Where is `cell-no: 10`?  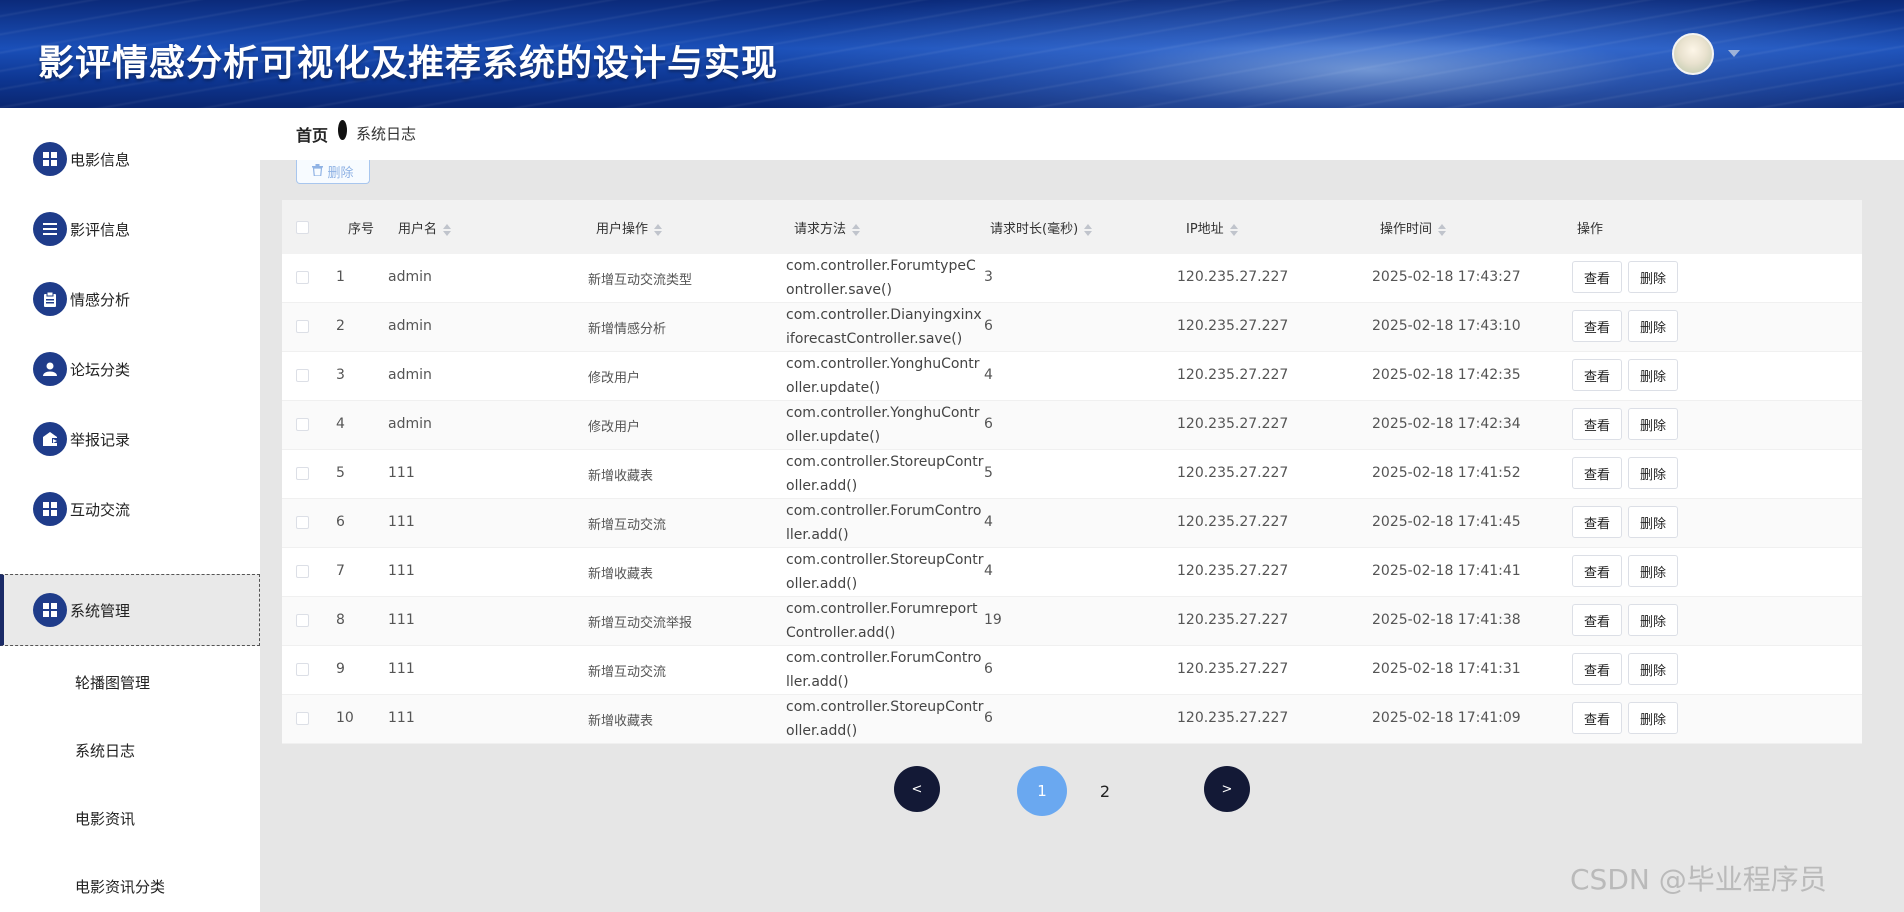
cell-no: 10 is located at coordinates (345, 718).